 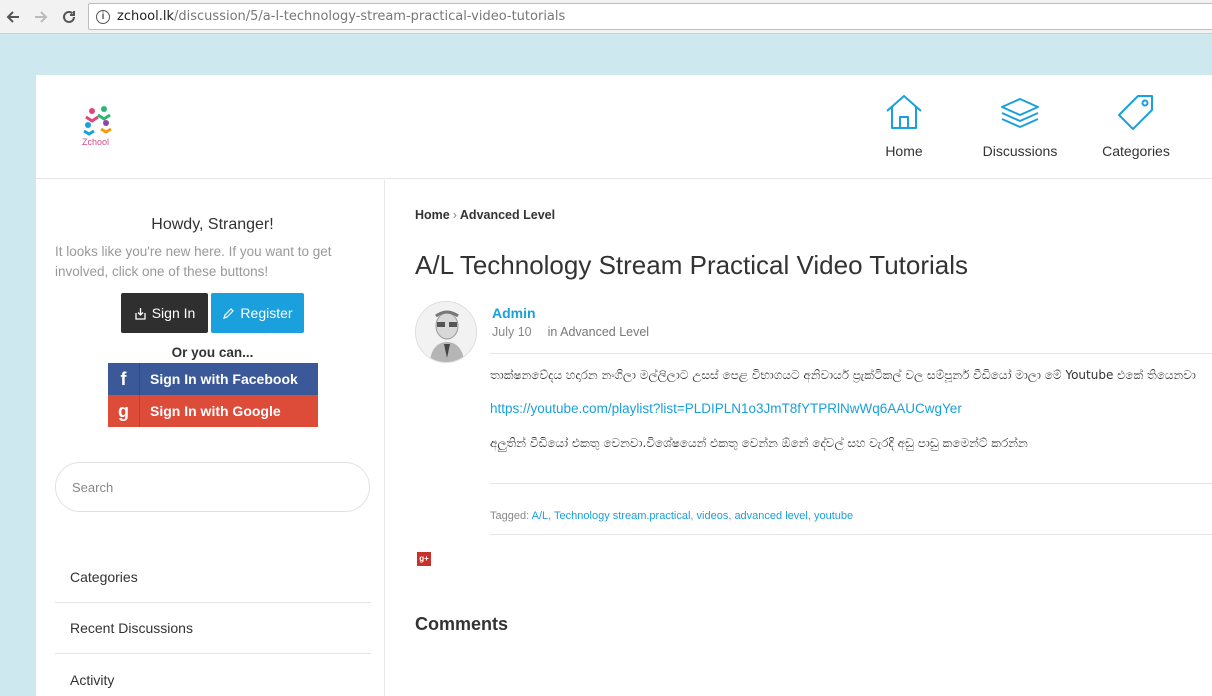 I want to click on tagged-label: Tagged:, so click(x=510, y=516).